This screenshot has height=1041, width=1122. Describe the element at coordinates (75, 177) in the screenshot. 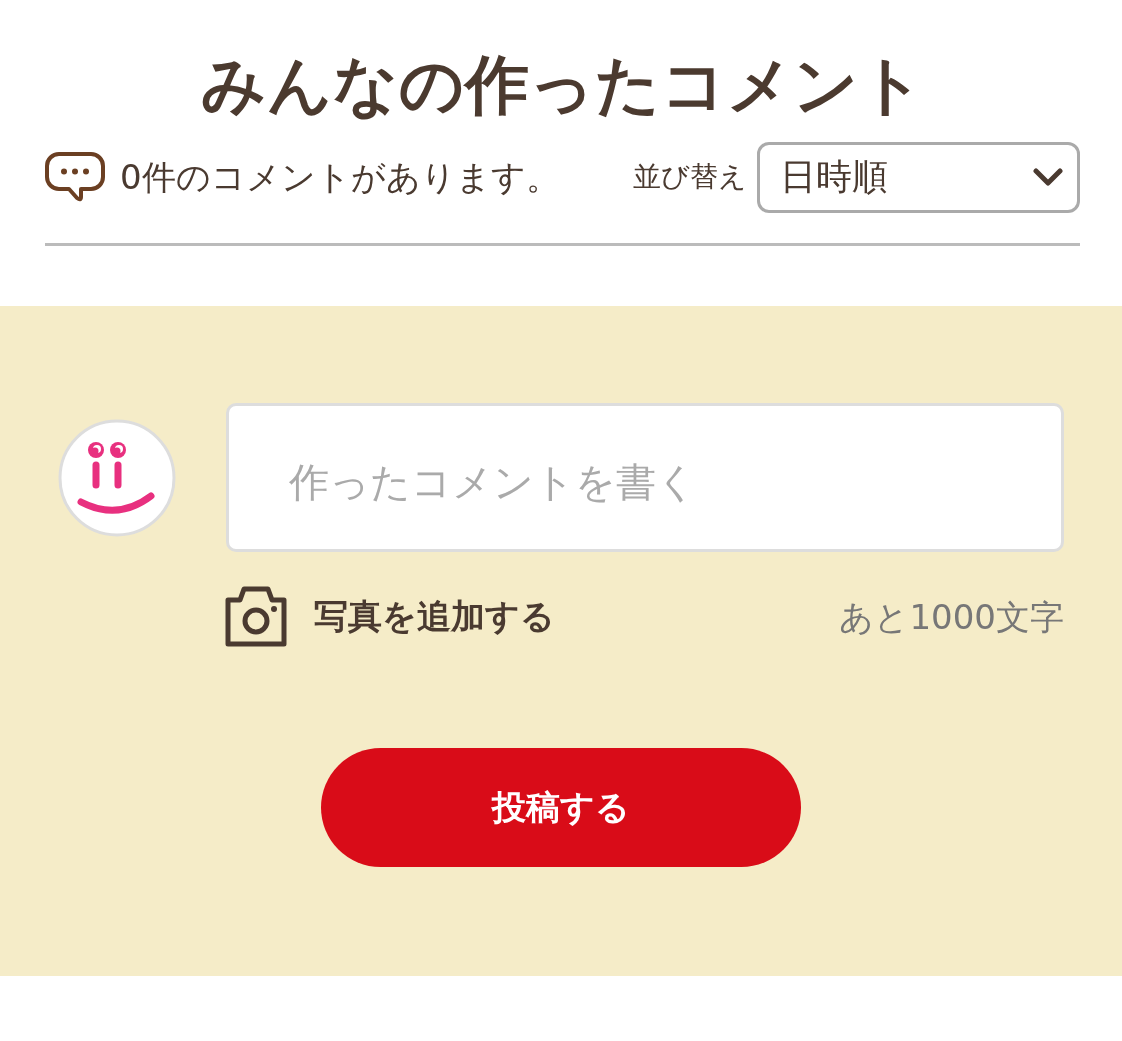

I see `speech-bubble-icon` at that location.